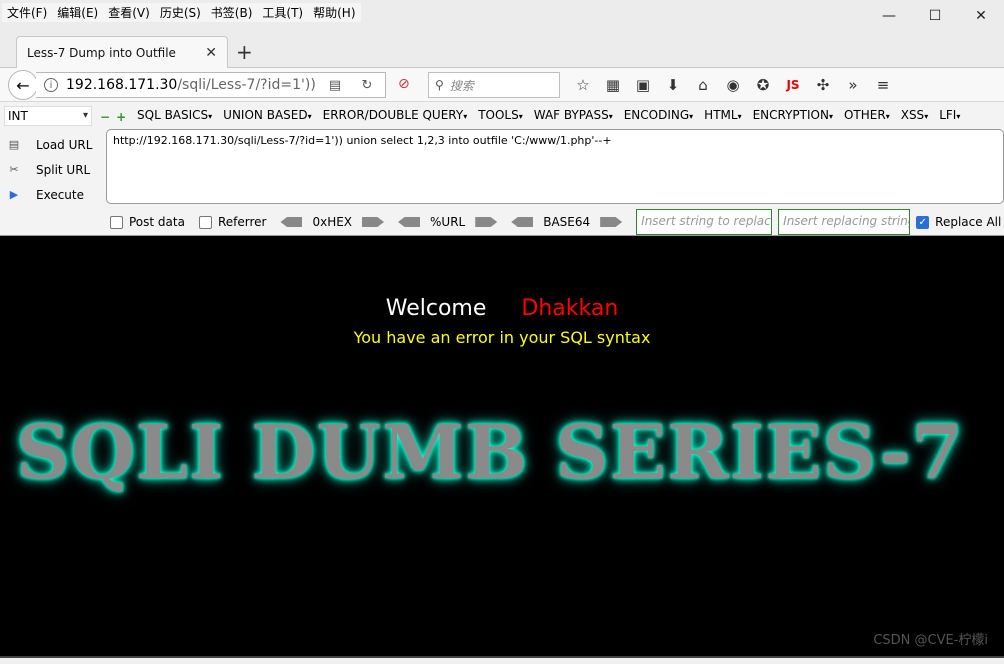 This screenshot has height=664, width=1004. I want to click on js-icon: JS, so click(793, 85).